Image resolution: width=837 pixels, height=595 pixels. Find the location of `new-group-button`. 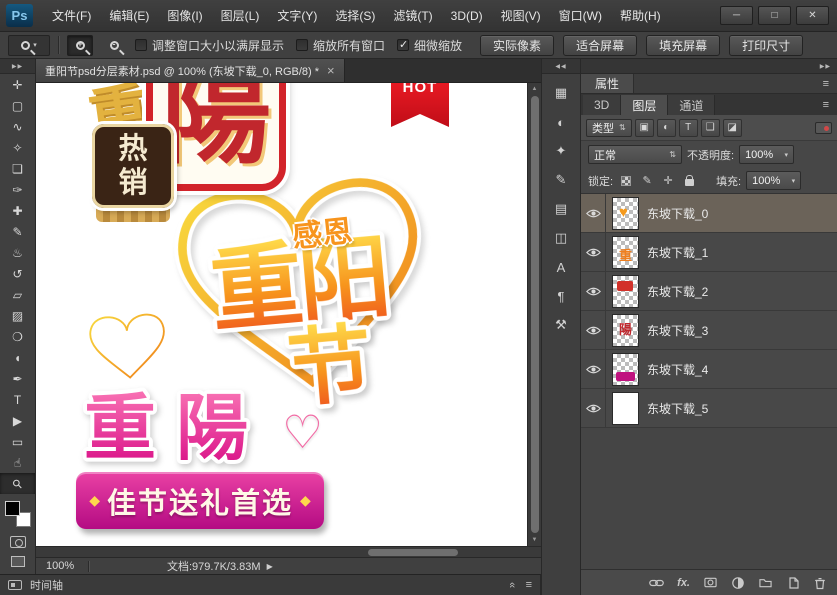

new-group-button is located at coordinates (765, 582).